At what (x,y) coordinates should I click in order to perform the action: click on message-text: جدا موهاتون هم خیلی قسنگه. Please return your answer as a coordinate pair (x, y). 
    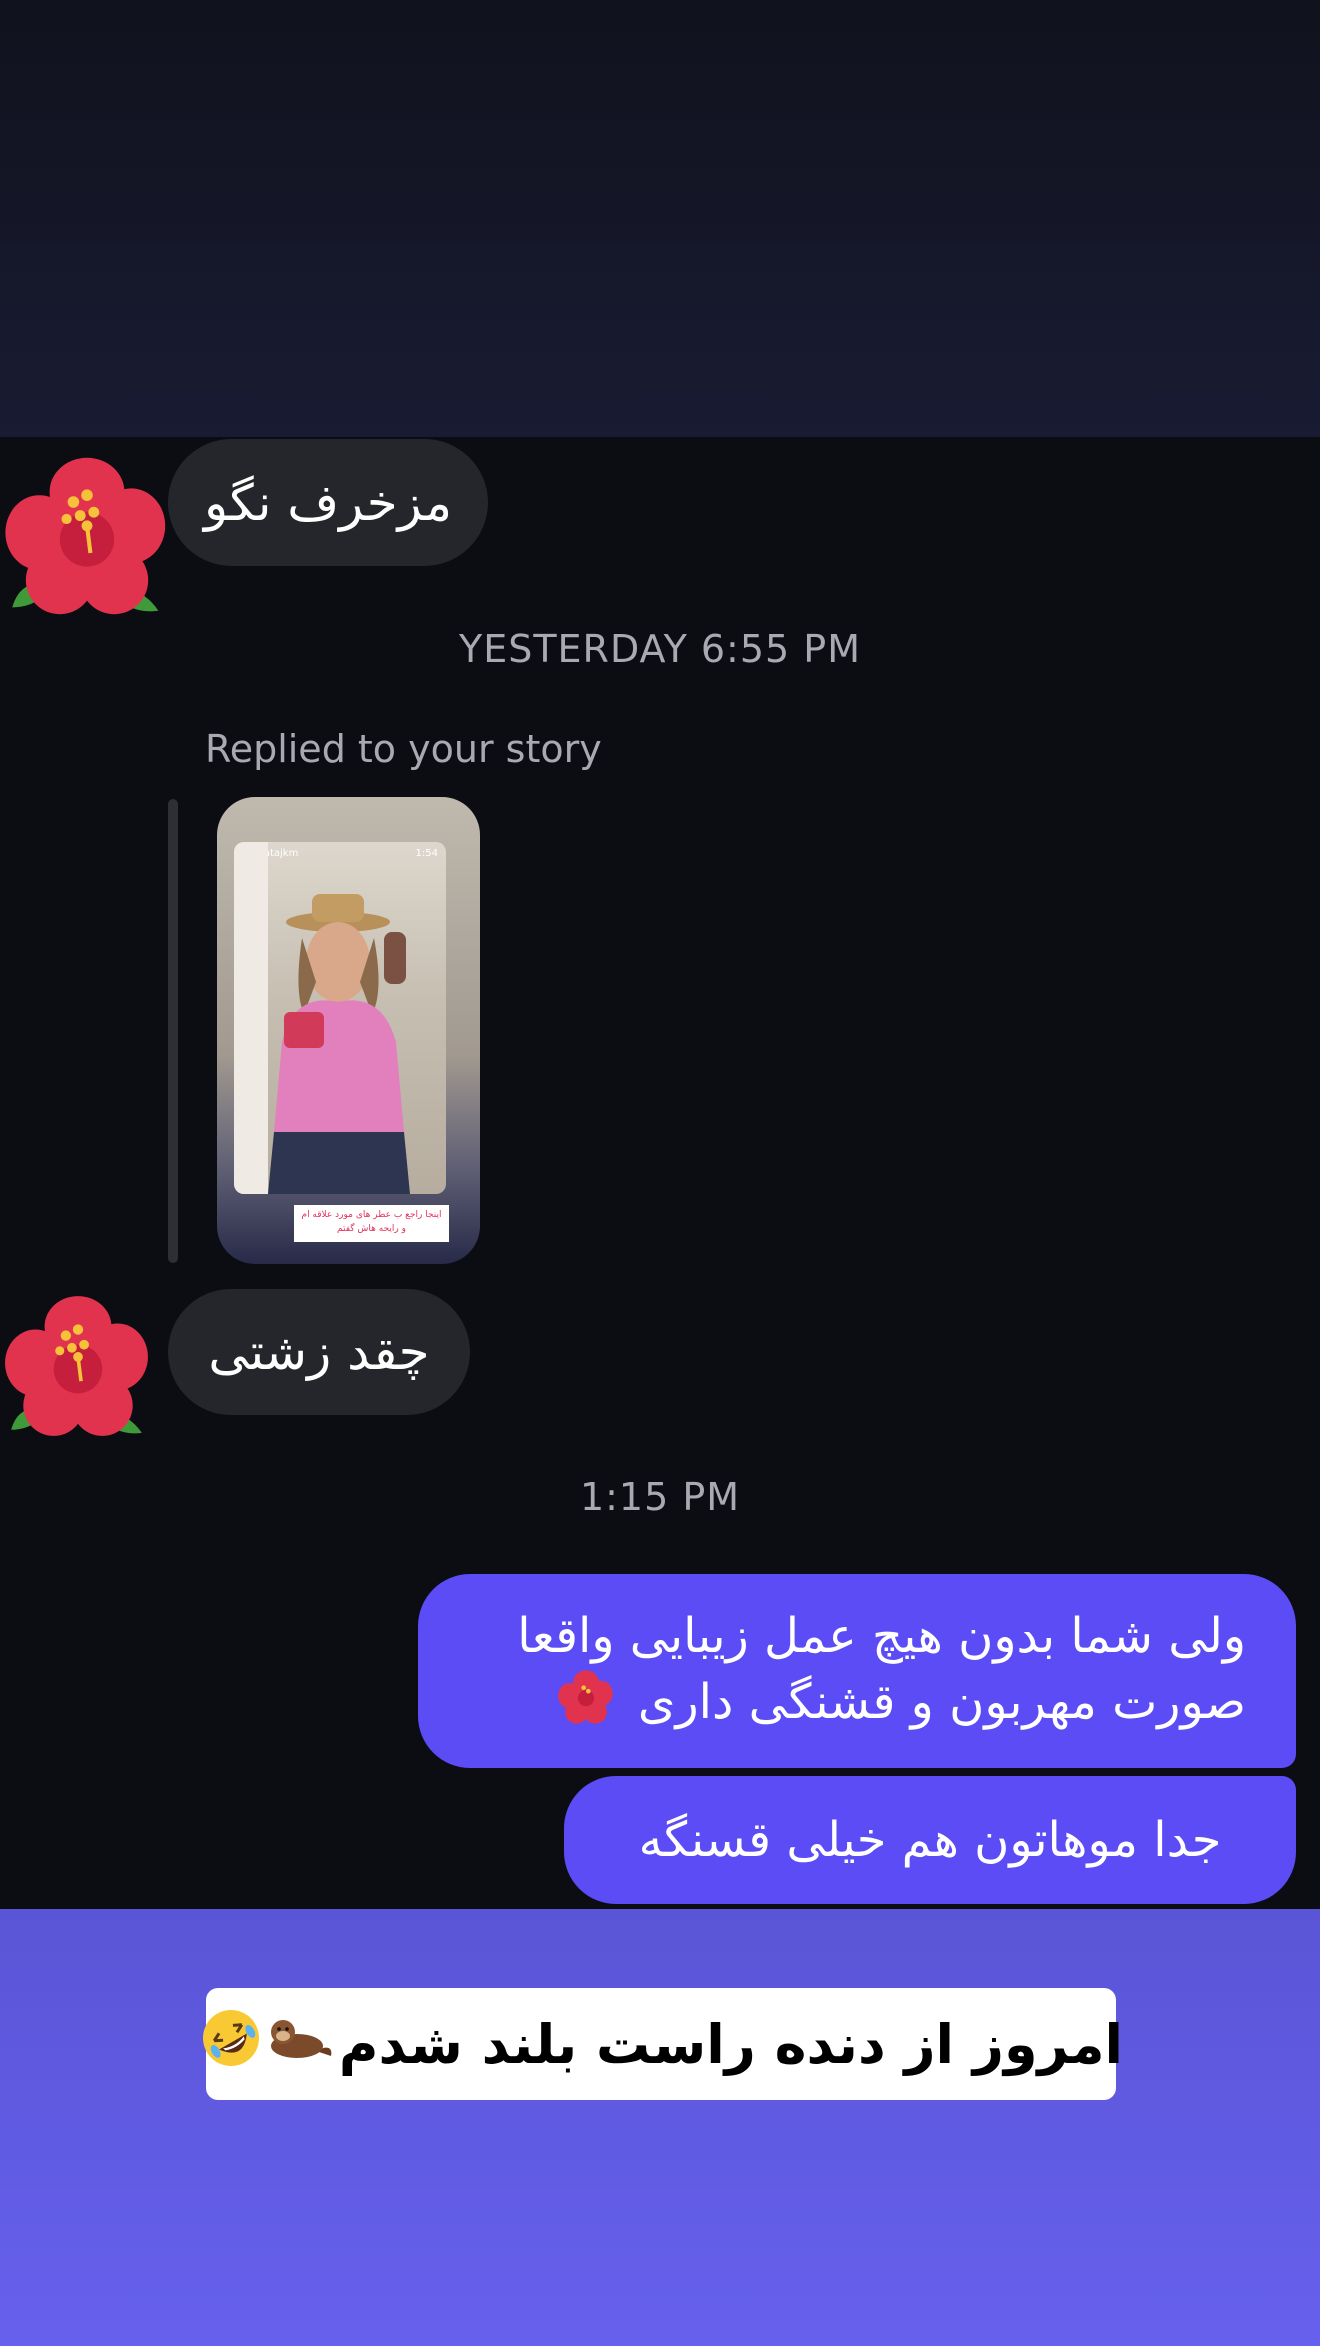
    Looking at the image, I should click on (930, 1840).